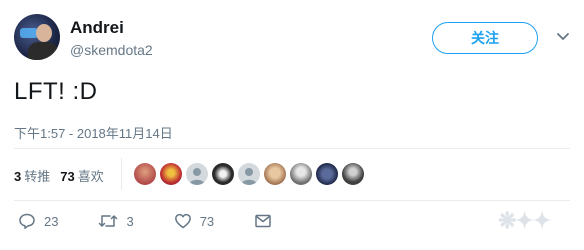  What do you see at coordinates (207, 221) in the screenshot?
I see `like-action-count: 73` at bounding box center [207, 221].